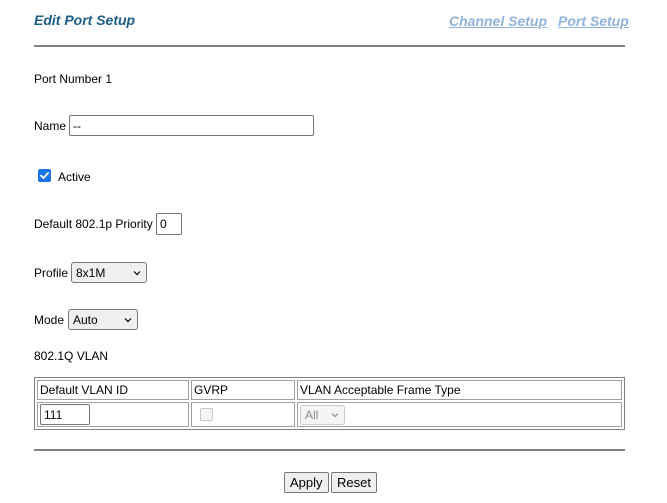 This screenshot has width=667, height=503. Describe the element at coordinates (459, 390) in the screenshot. I see `header-frame-type: VLAN Acceptable Frame Type` at that location.